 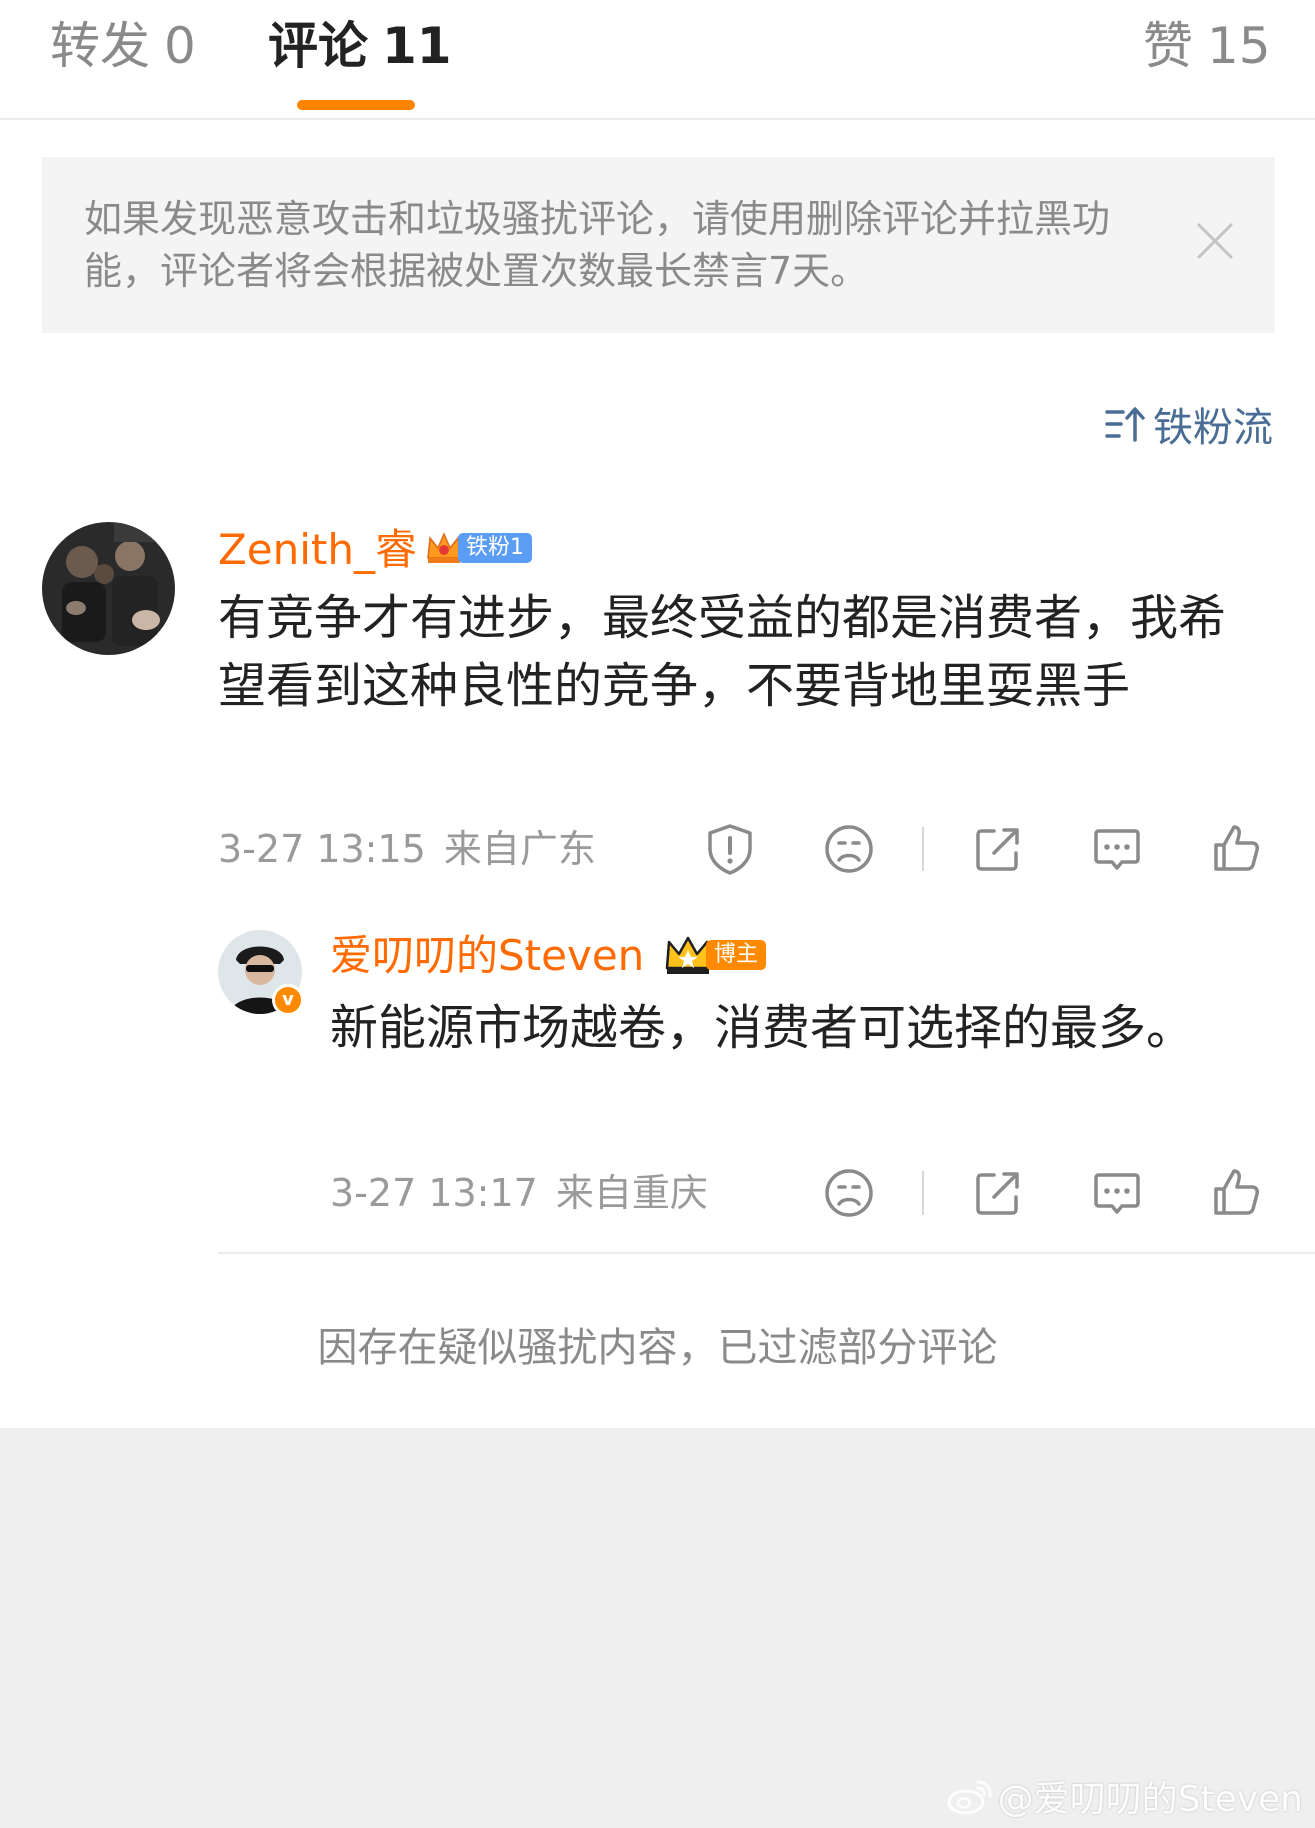 What do you see at coordinates (356, 105) in the screenshot?
I see `active-tab-indicator` at bounding box center [356, 105].